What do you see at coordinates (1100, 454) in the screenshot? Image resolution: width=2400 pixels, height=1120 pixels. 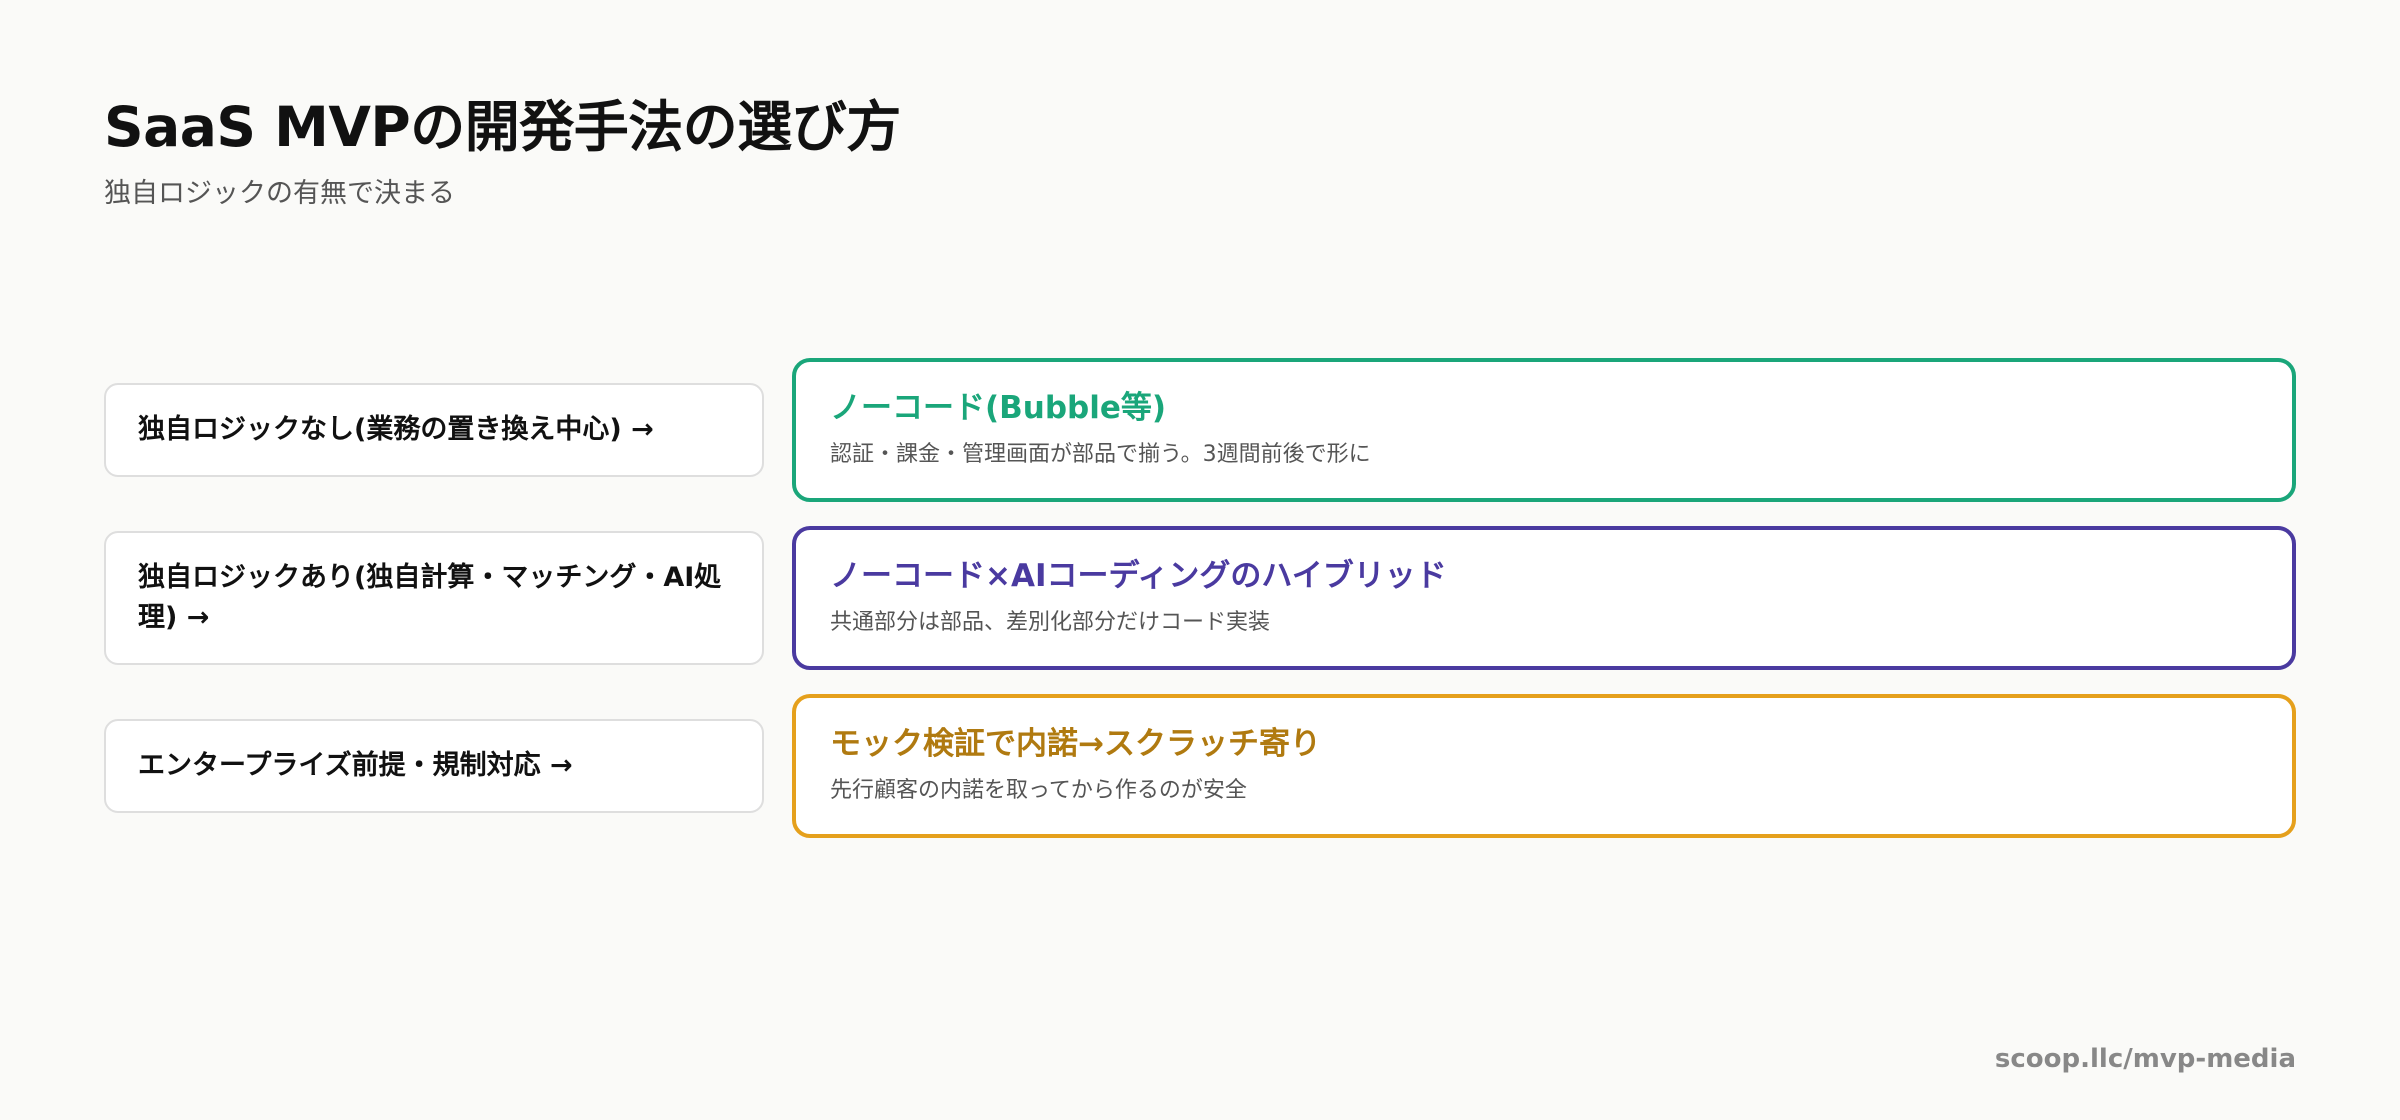 I see `result-desc-1: 認証・課金・管理画面が部品で揃う。3週間前後で形に` at bounding box center [1100, 454].